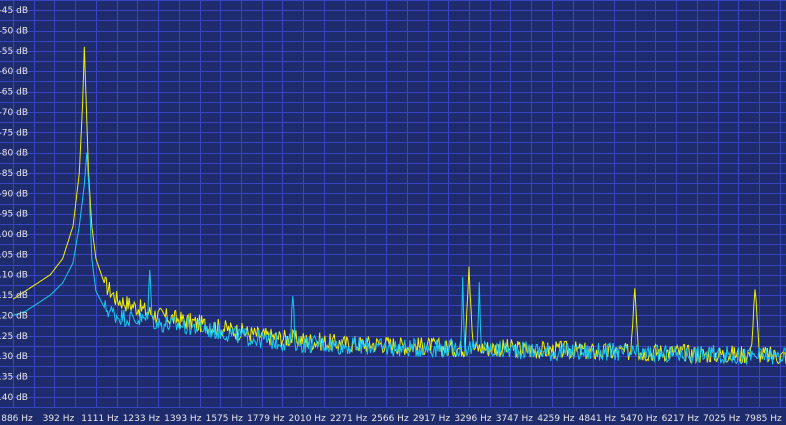 This screenshot has height=425, width=786. What do you see at coordinates (14, 276) in the screenshot?
I see `y-tick-label: -110 dB` at bounding box center [14, 276].